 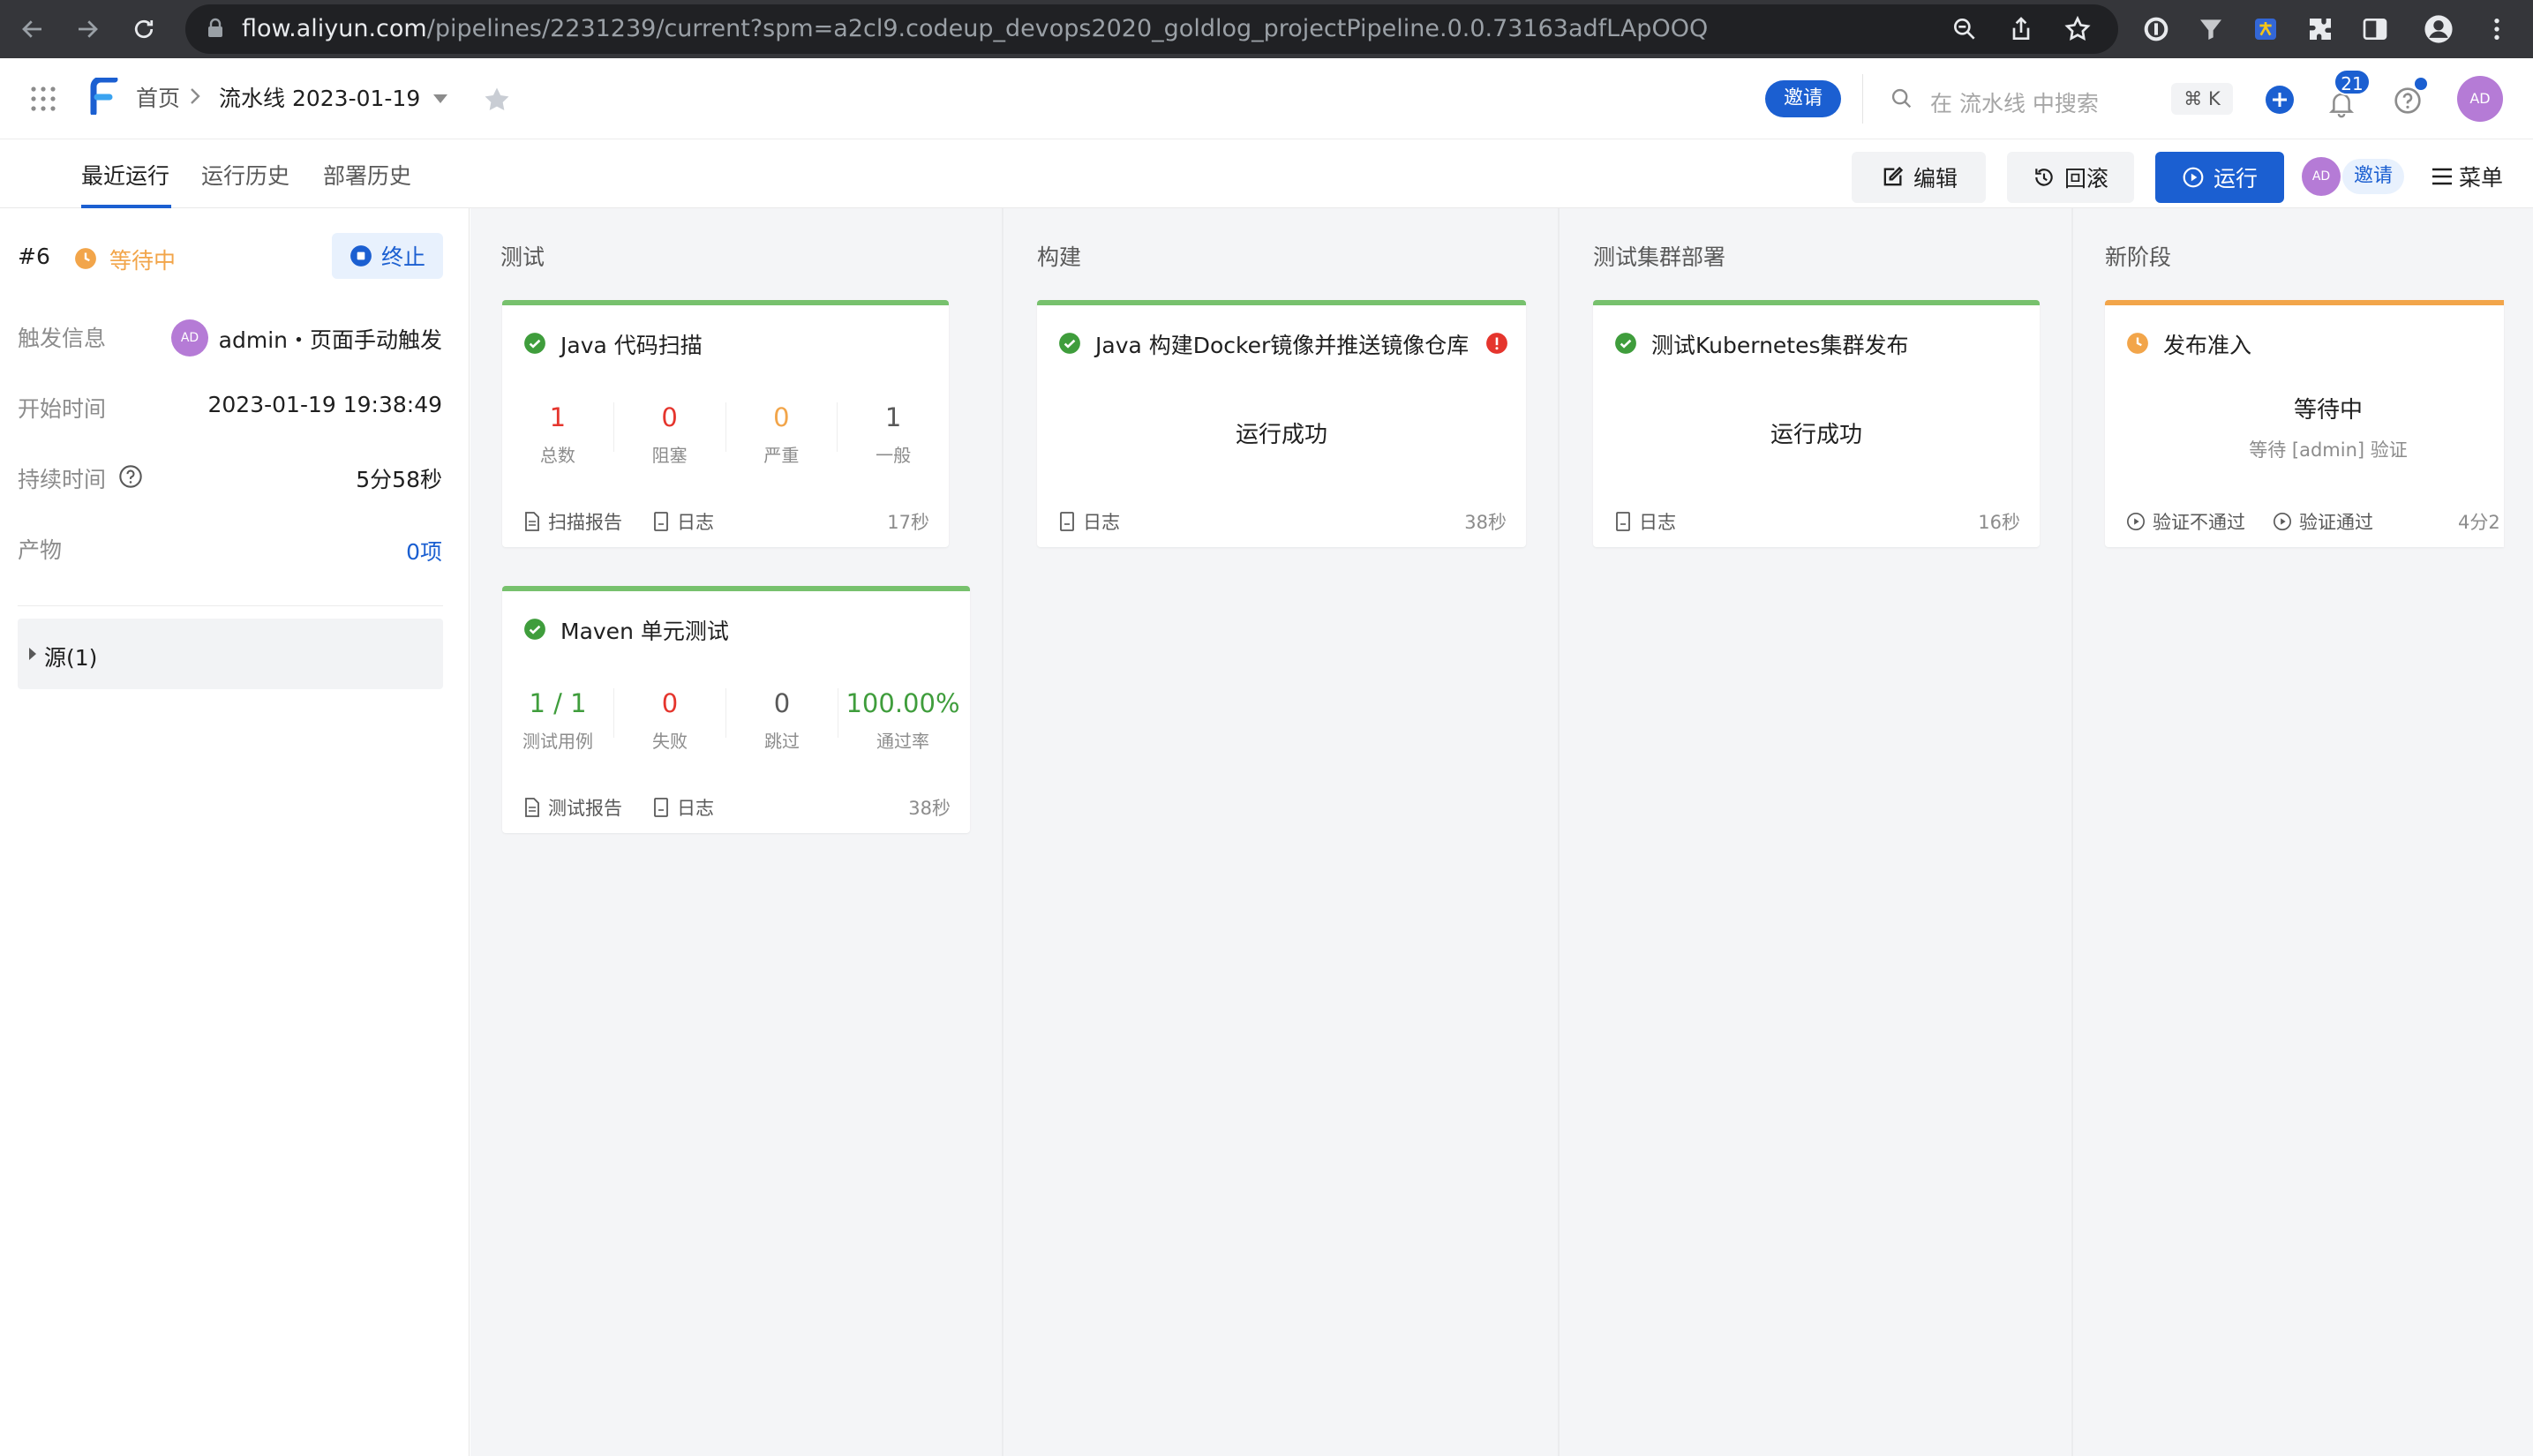 What do you see at coordinates (894, 434) in the screenshot?
I see `metric-normal: 1 一般` at bounding box center [894, 434].